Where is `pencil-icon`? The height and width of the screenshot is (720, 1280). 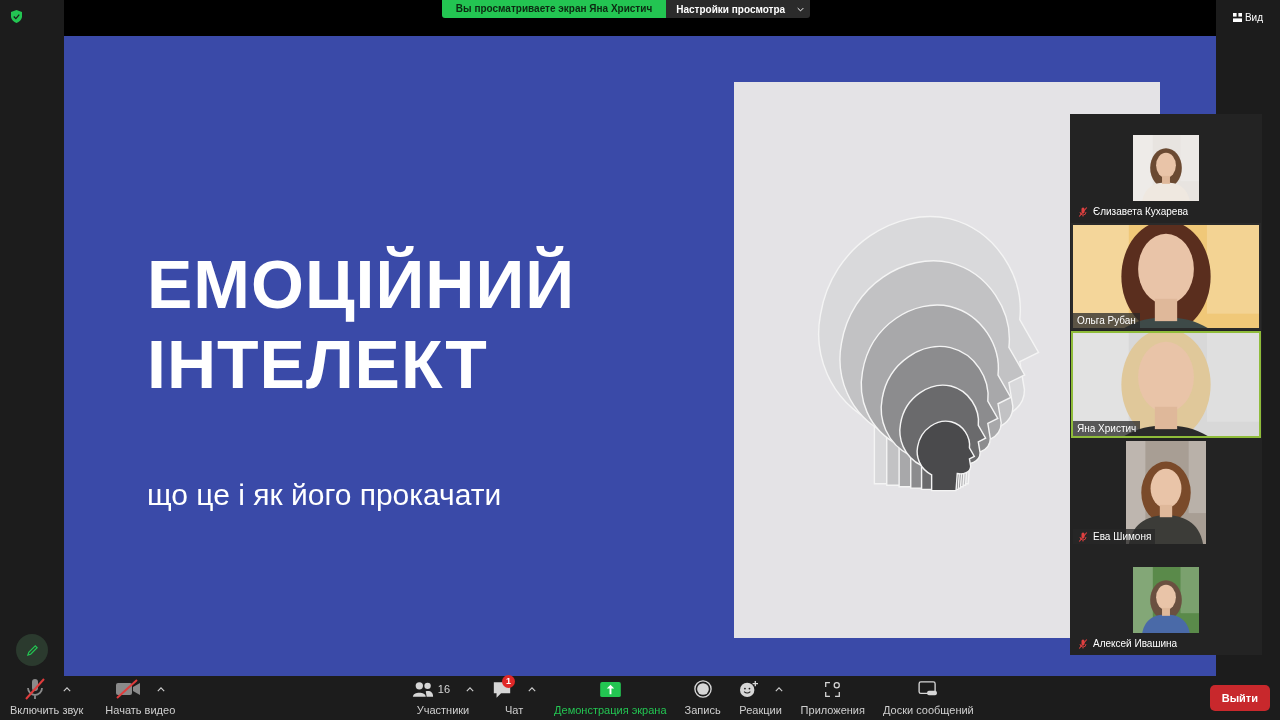 pencil-icon is located at coordinates (32, 650).